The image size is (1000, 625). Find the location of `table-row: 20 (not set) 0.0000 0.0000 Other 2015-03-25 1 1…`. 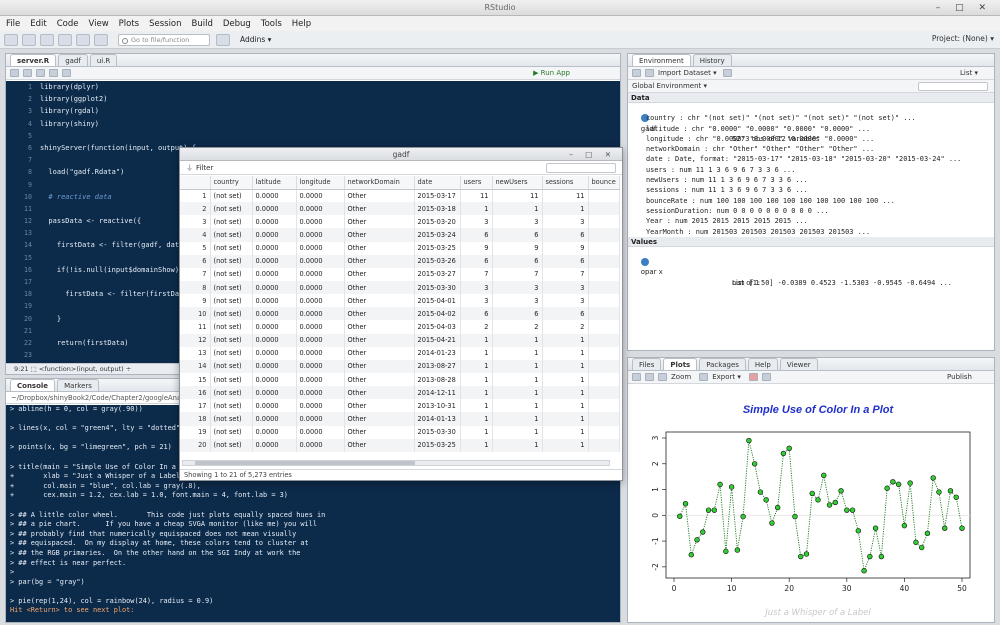

table-row: 20 (not set) 0.0000 0.0000 Other 2015-03-25 1 1… is located at coordinates (400, 445).